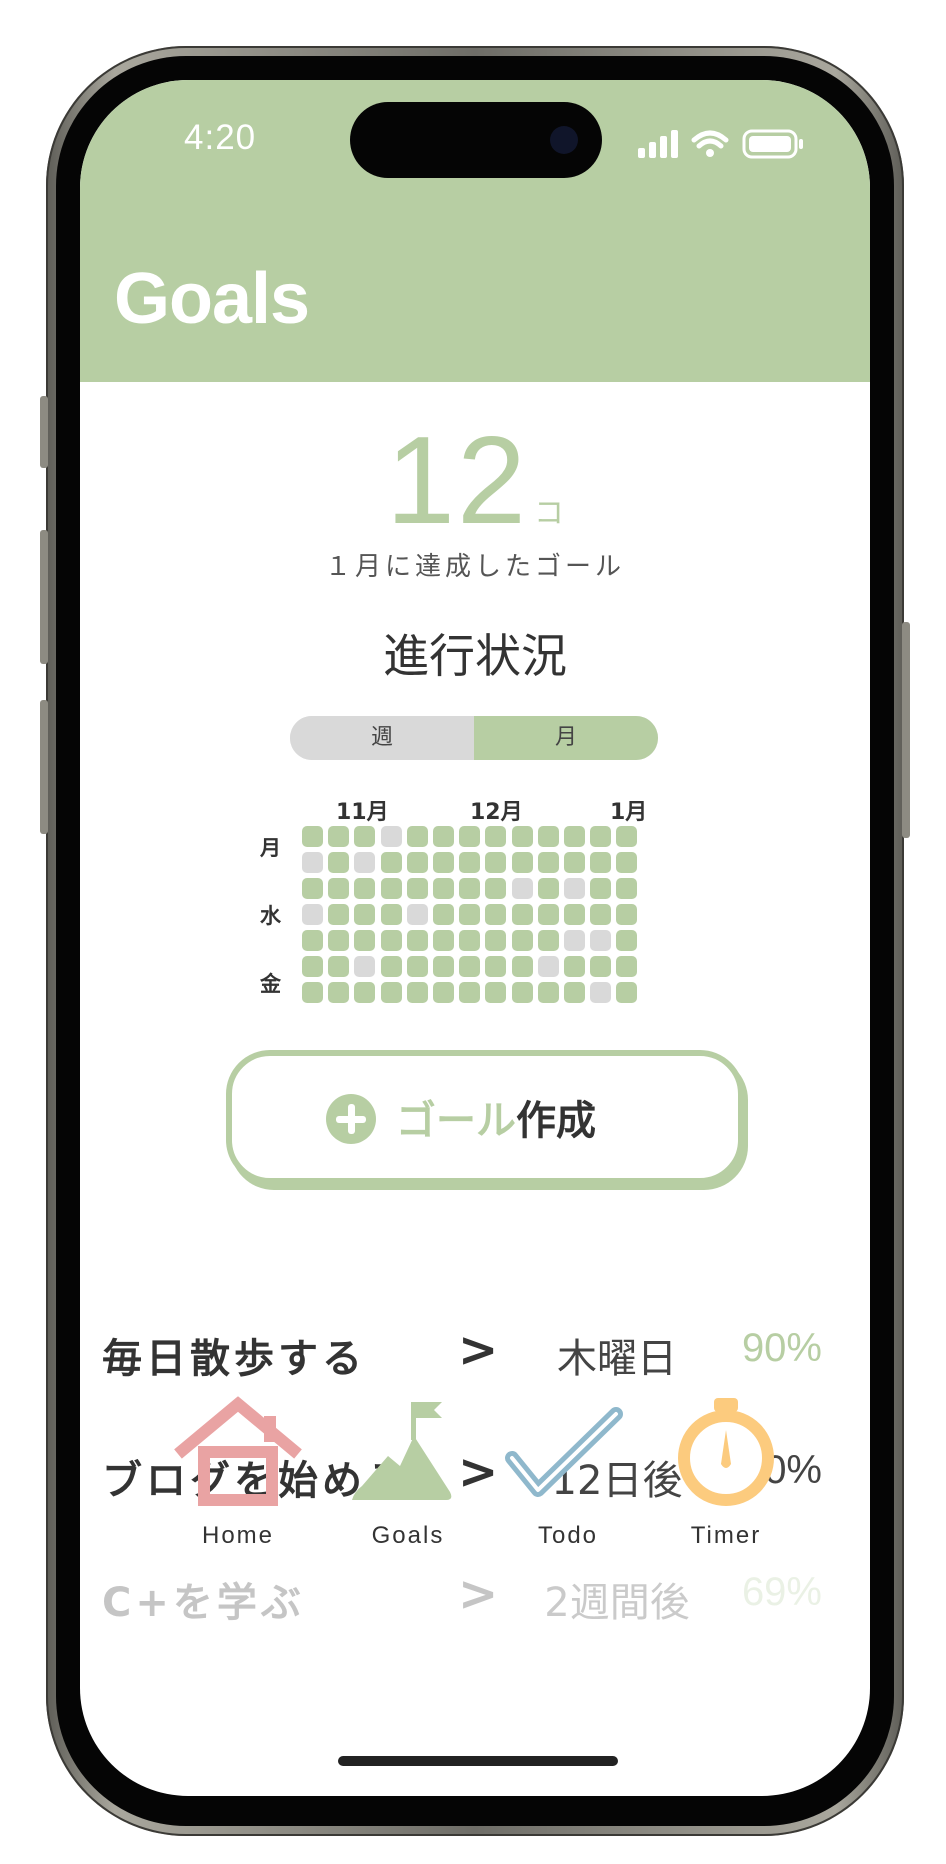  I want to click on dynamic-island, so click(476, 140).